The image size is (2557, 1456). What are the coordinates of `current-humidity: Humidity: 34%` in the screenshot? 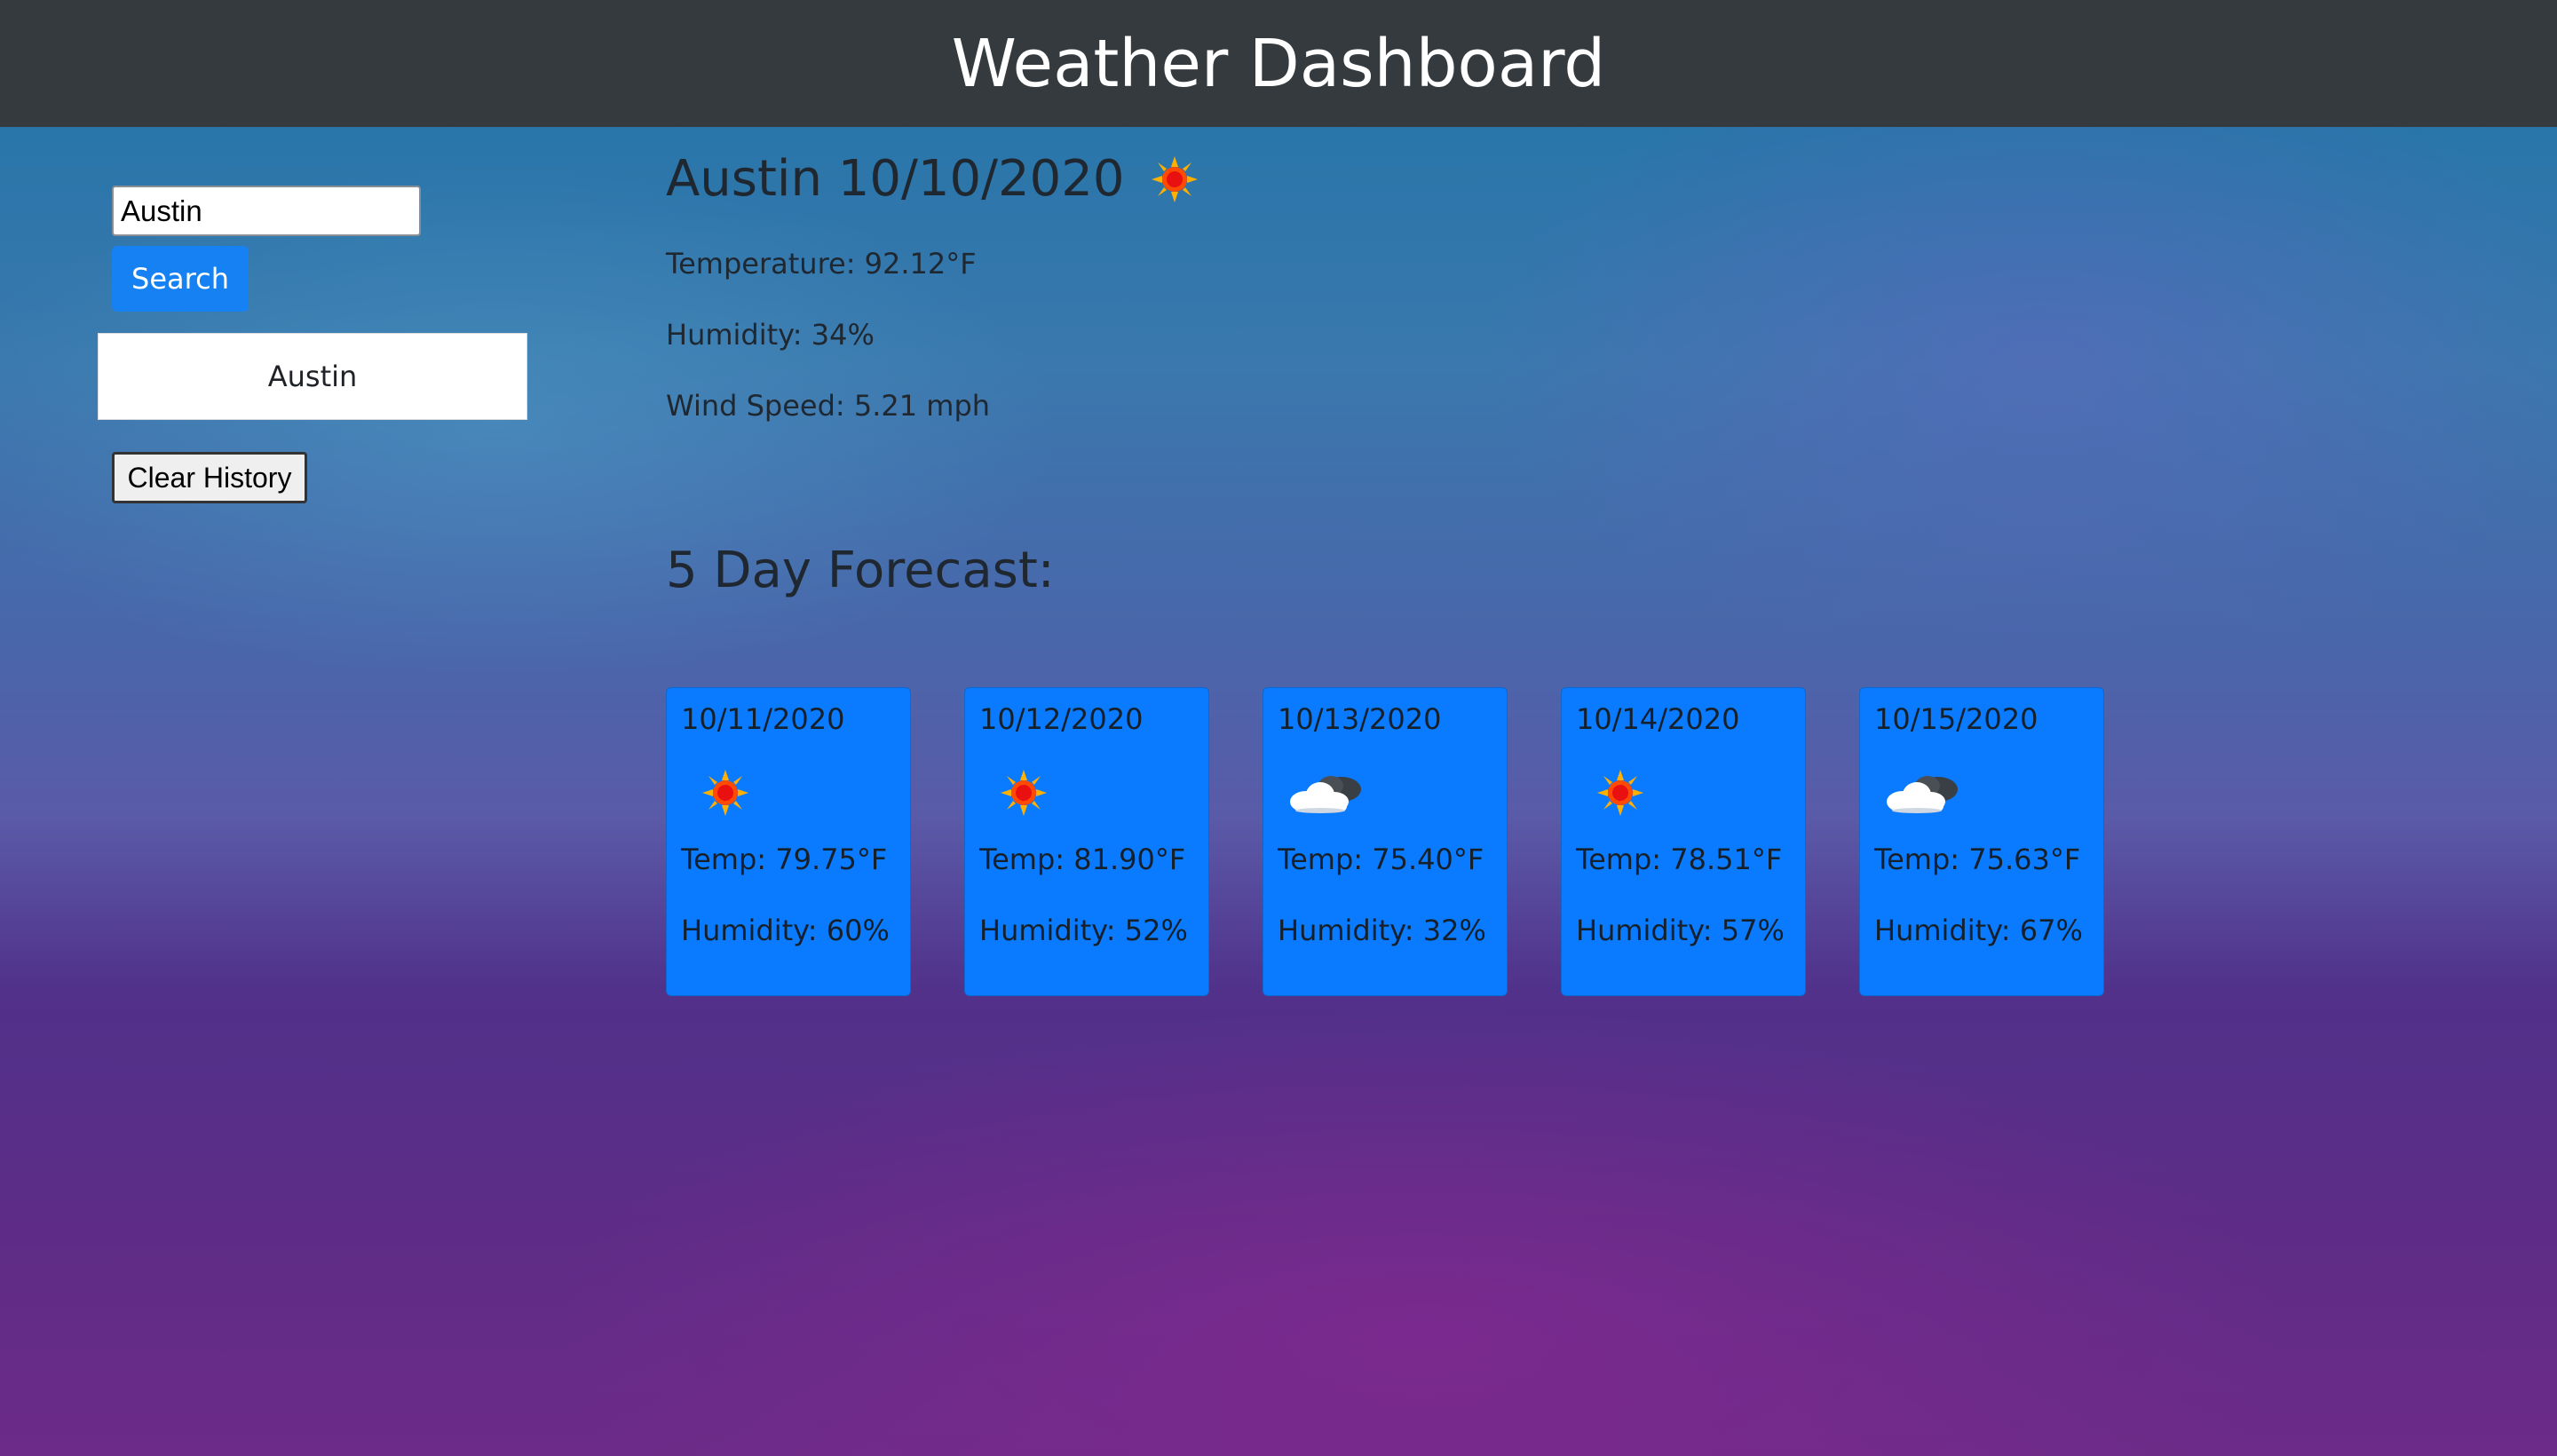 It's located at (770, 335).